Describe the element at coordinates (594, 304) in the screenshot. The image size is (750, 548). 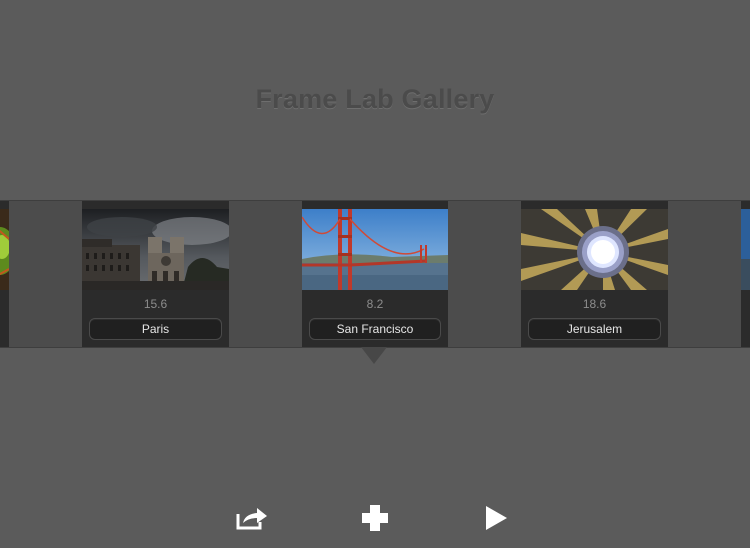
I see `item-value: 18.6` at that location.